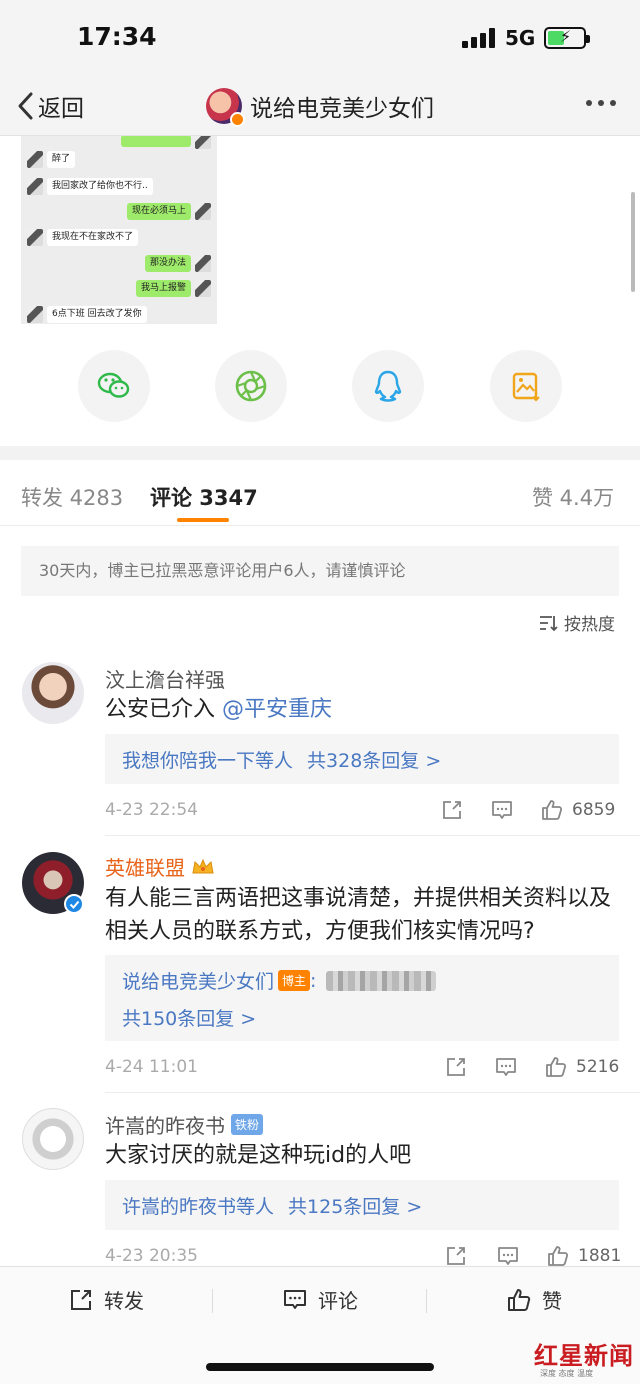  I want to click on comment-time: 4-23 20:35, so click(151, 1256).